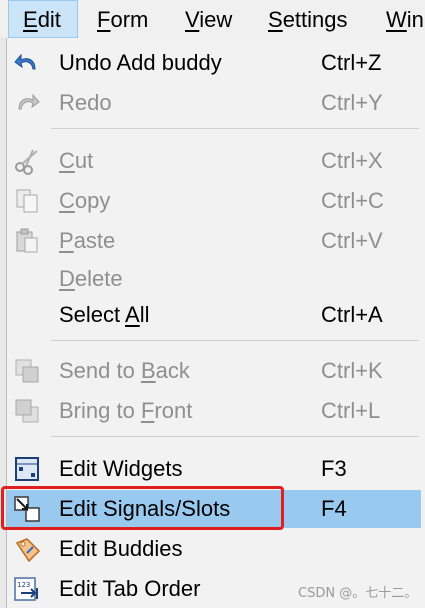 The height and width of the screenshot is (608, 425). What do you see at coordinates (100, 370) in the screenshot?
I see `send-to-back-label-prefix: Send to` at bounding box center [100, 370].